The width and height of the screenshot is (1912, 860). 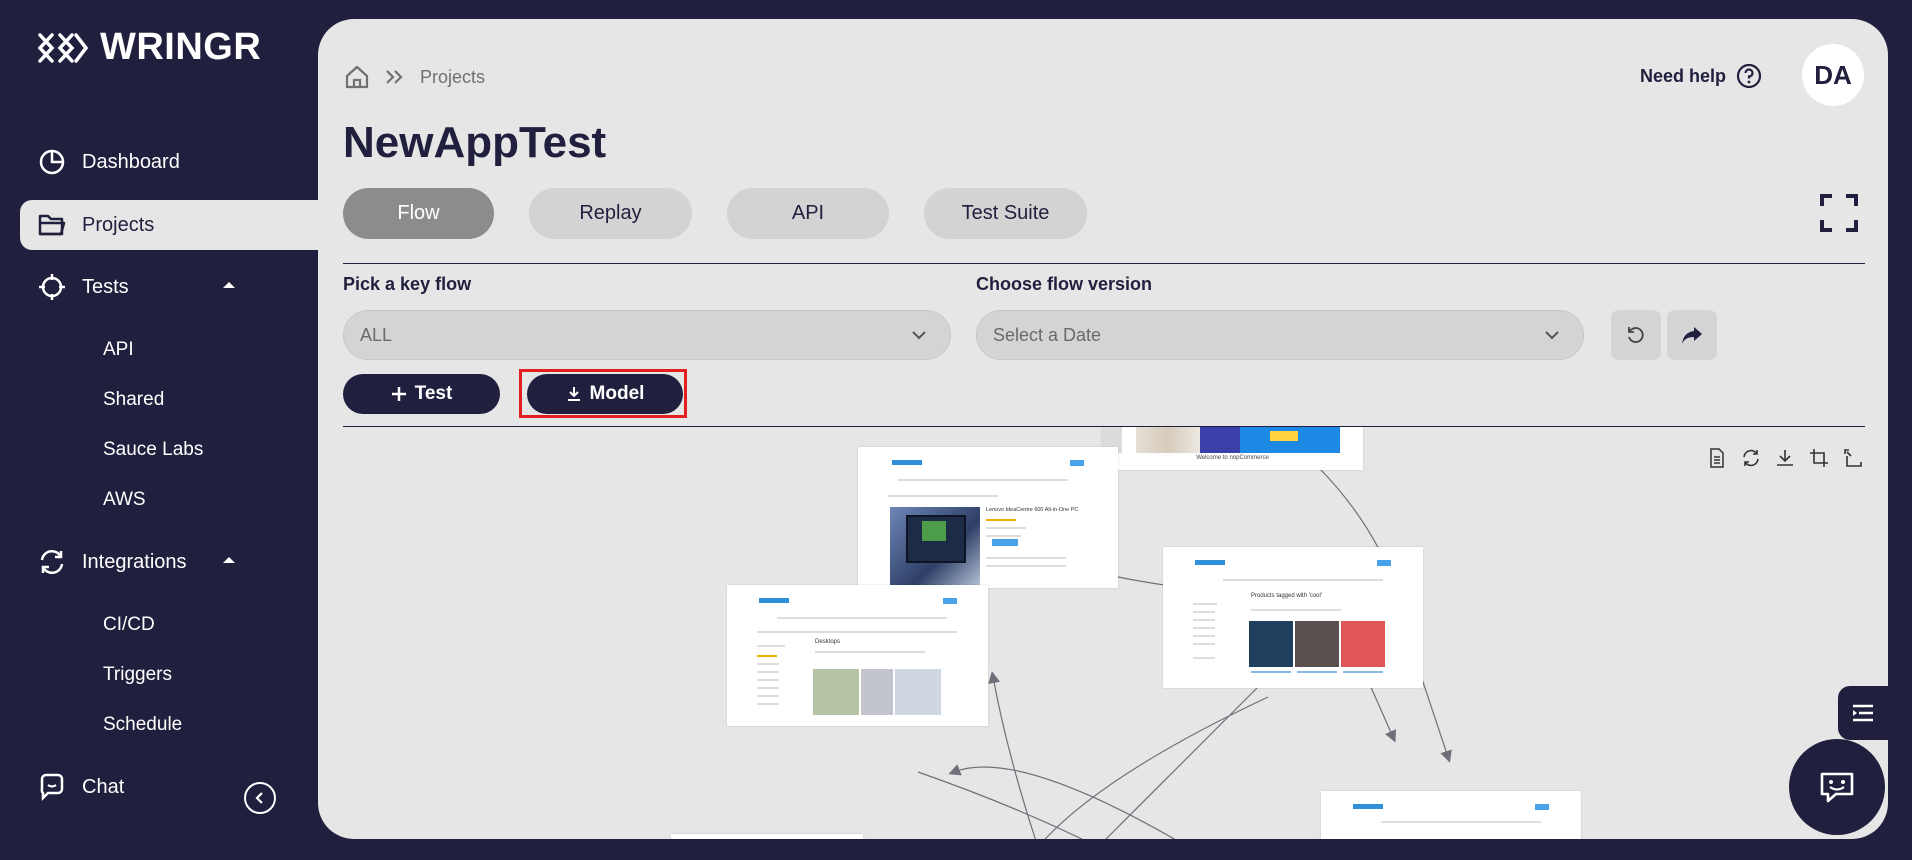 I want to click on thumbnail-caption: Welcome to nopCommerce, so click(x=1232, y=458).